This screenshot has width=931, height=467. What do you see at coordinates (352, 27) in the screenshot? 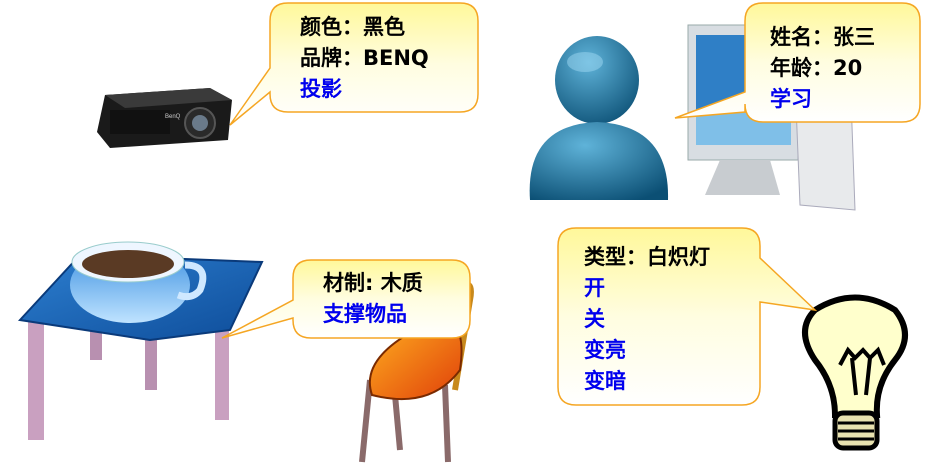
I see `projector-attribute-color: 颜色：黑色` at bounding box center [352, 27].